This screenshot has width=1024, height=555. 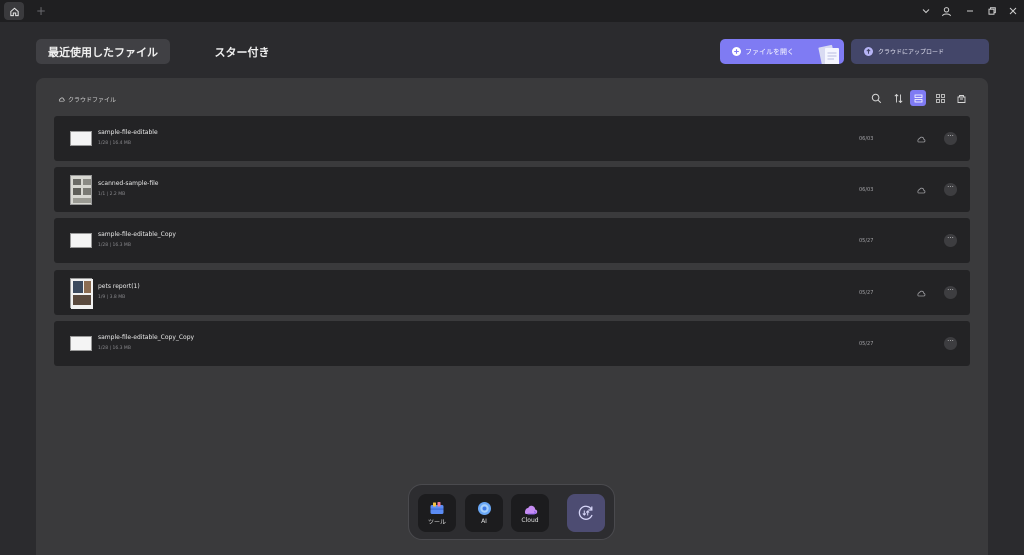 What do you see at coordinates (828, 54) in the screenshot?
I see `documents-icon` at bounding box center [828, 54].